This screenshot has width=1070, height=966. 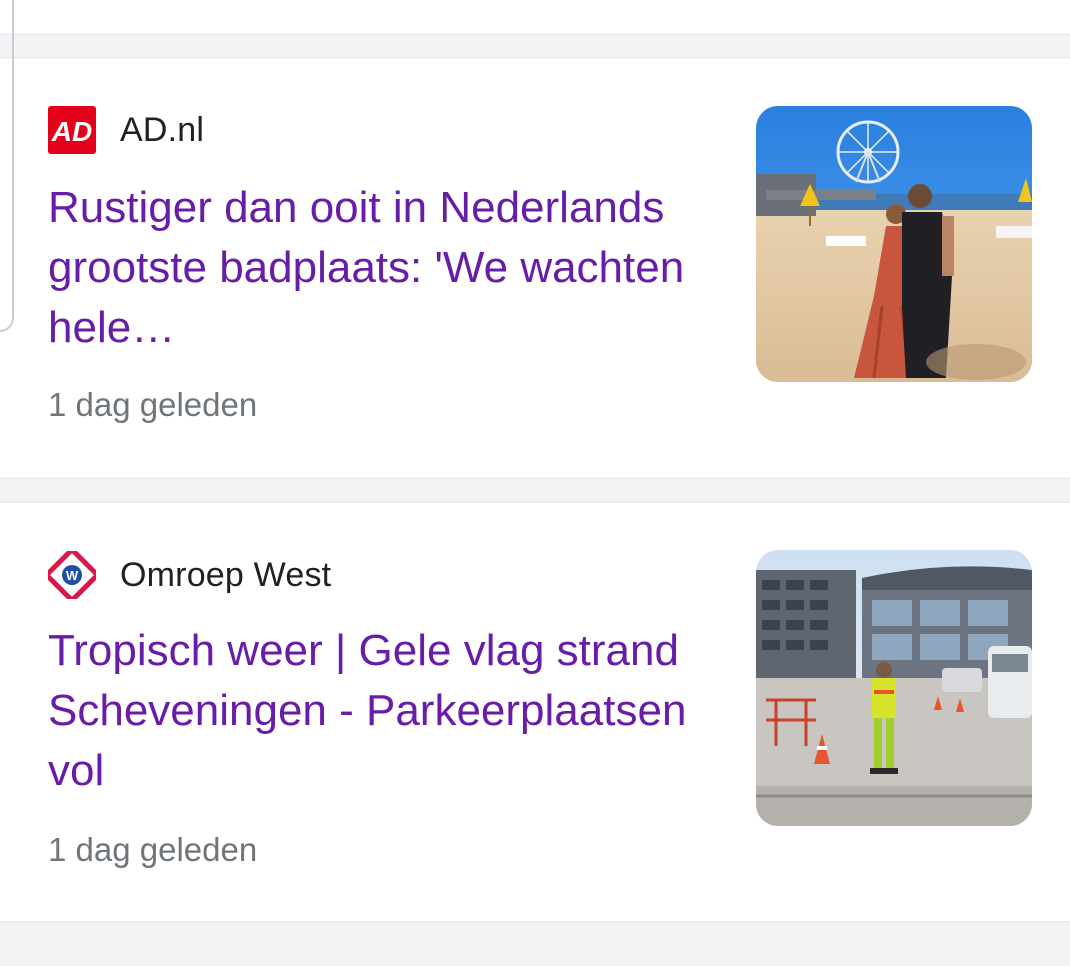 I want to click on source-name: Omroep West, so click(x=226, y=574).